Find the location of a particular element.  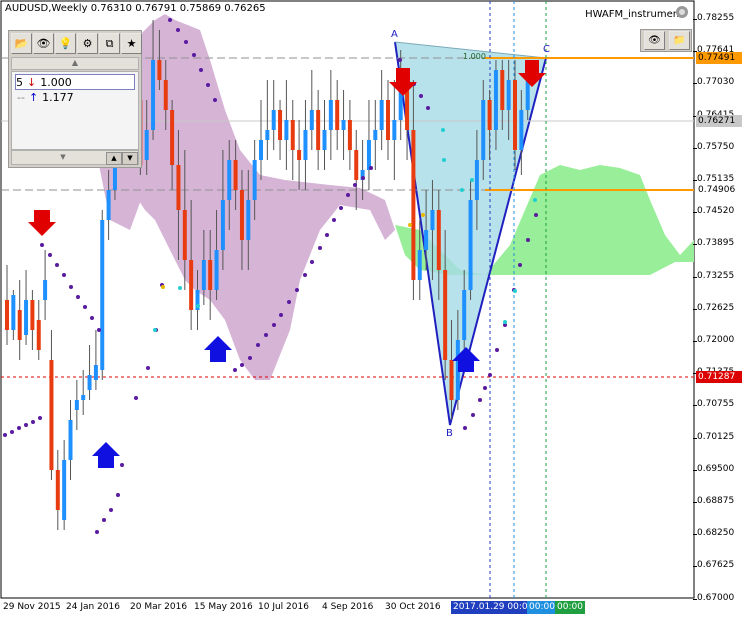

price-tick-label: 0.70755 is located at coordinates (716, 404).